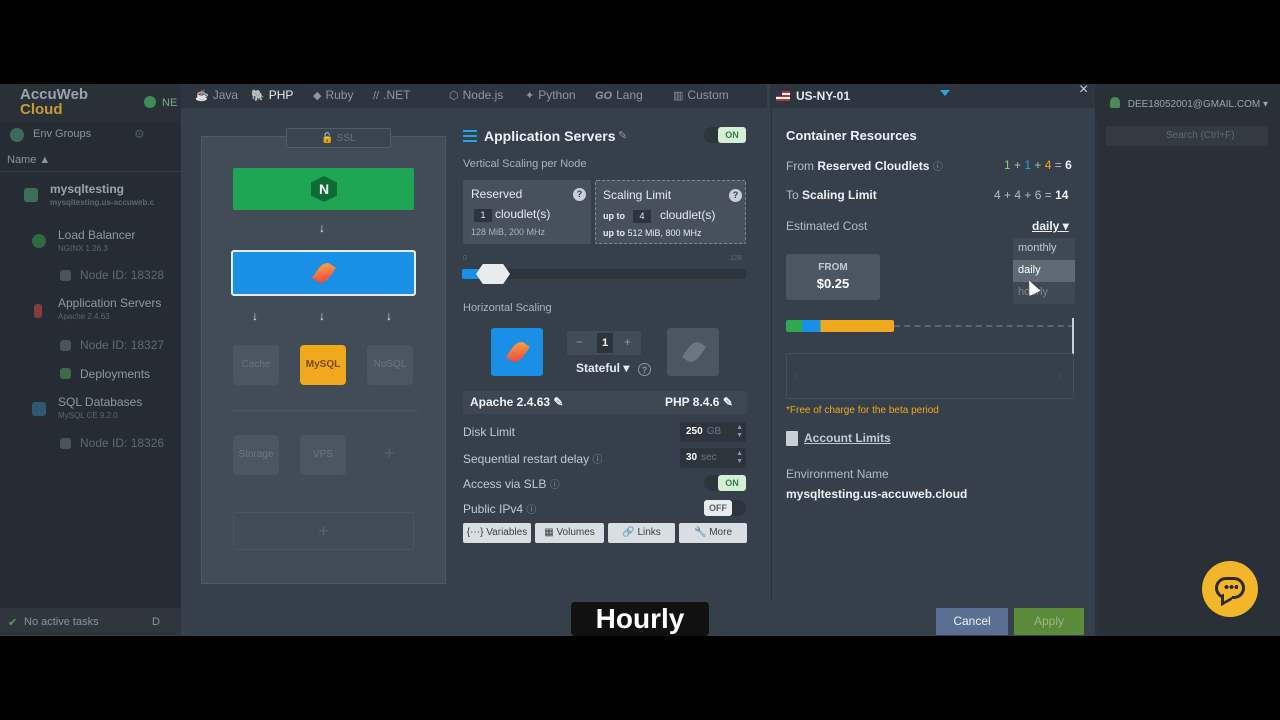 The image size is (1280, 720). I want to click on add-node-plus-icon: +, so click(389, 453).